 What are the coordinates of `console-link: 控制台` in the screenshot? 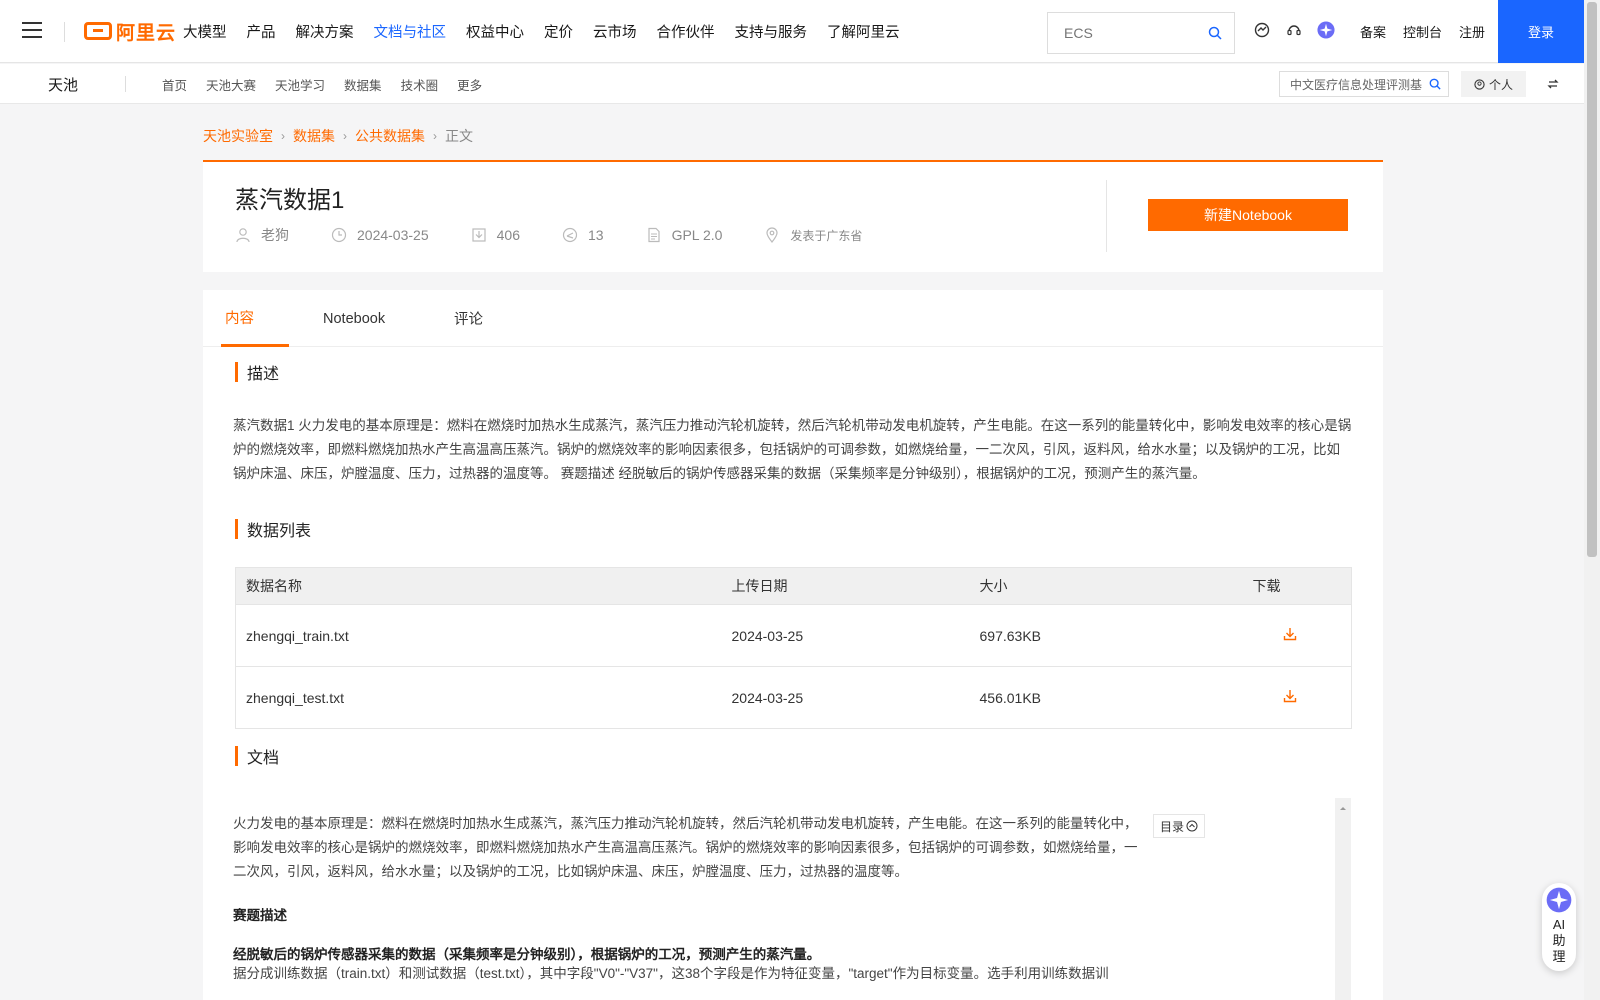 It's located at (1422, 31).